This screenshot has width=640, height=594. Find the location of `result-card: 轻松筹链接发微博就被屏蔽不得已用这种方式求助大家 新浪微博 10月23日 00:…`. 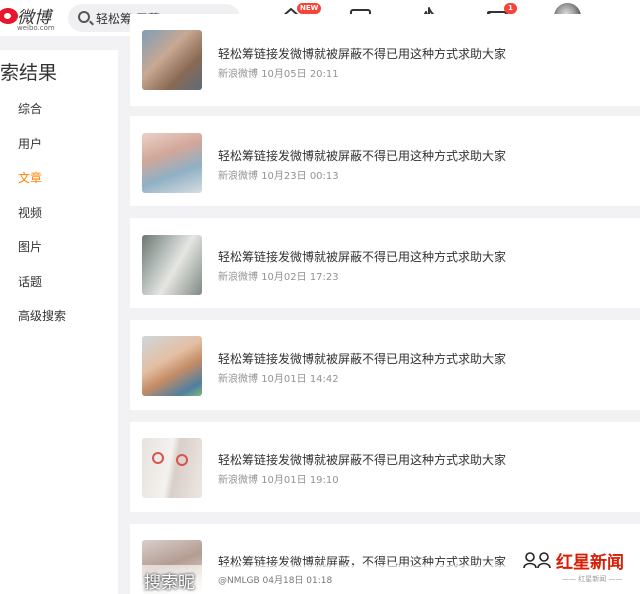

result-card: 轻松筹链接发微博就被屏蔽不得已用这种方式求助大家 新浪微博 10月23日 00:… is located at coordinates (385, 161).